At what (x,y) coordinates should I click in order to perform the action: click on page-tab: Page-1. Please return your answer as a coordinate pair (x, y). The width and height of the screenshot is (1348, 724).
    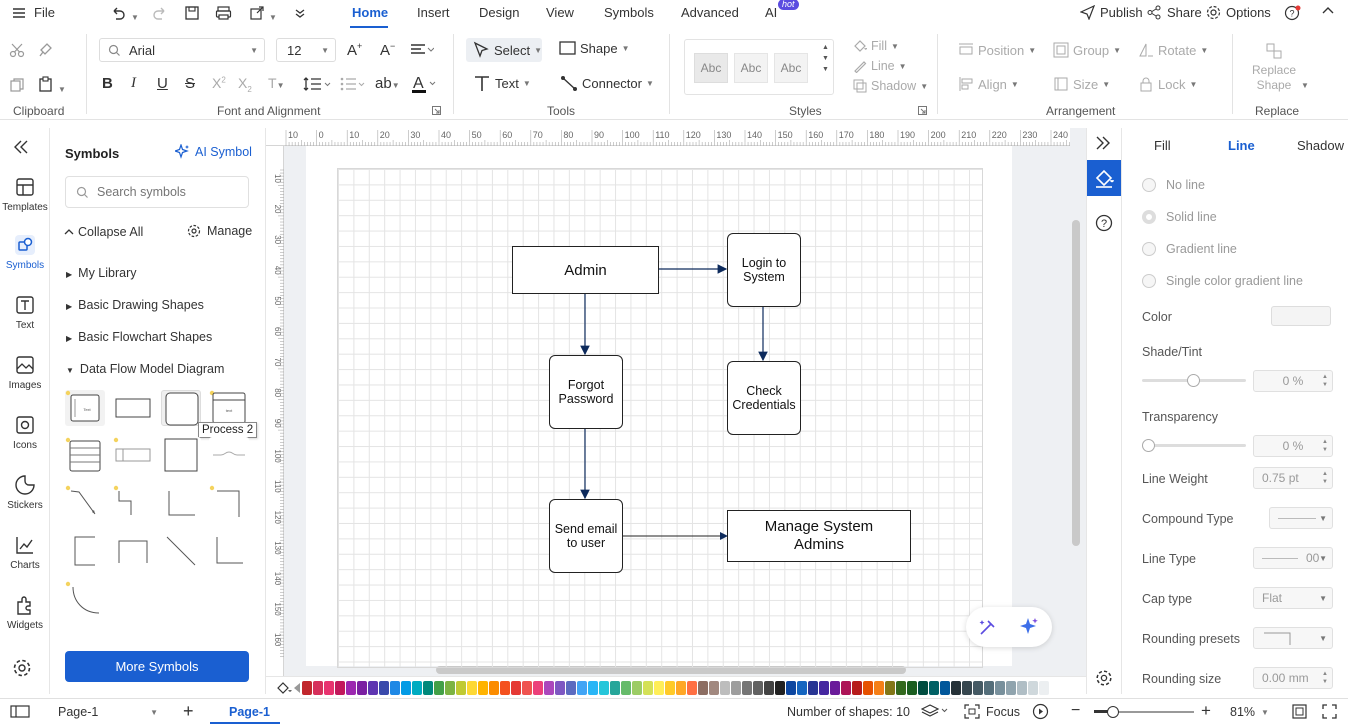
    Looking at the image, I should click on (245, 711).